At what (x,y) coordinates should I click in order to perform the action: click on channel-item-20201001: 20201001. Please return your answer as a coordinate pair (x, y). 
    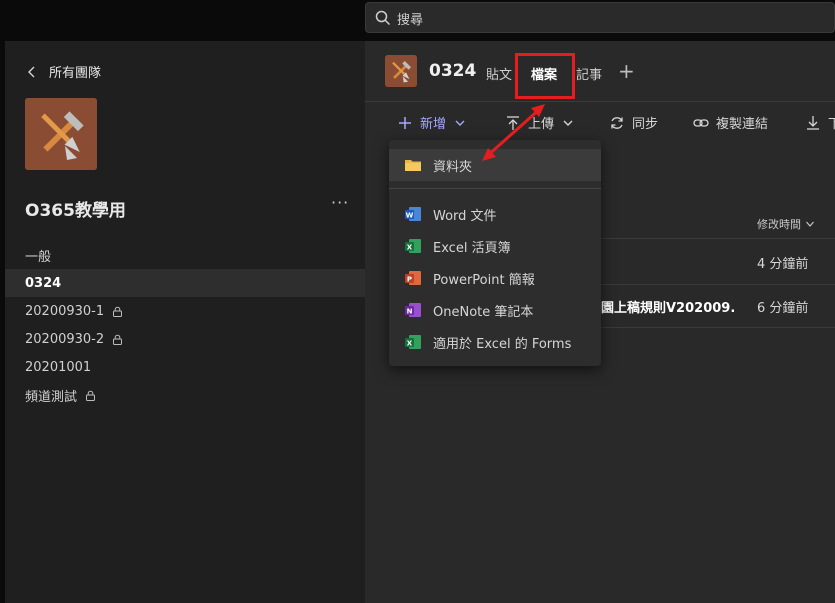
    Looking at the image, I should click on (185, 367).